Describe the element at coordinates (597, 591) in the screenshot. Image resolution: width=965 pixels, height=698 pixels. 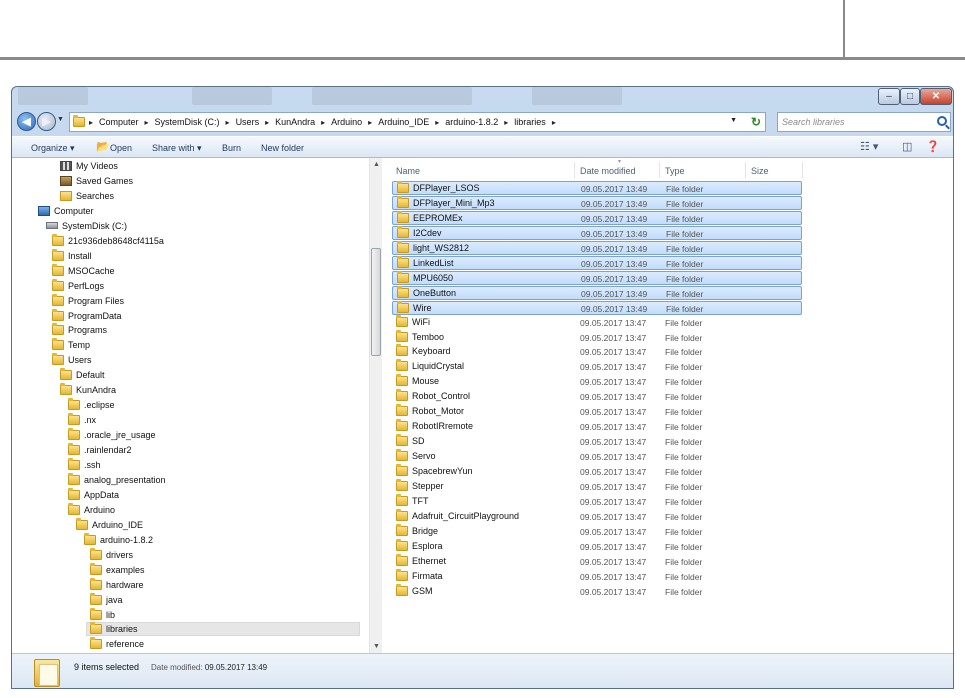
I see `file-row: GSM 09.05.2017 13:47 File folder` at that location.